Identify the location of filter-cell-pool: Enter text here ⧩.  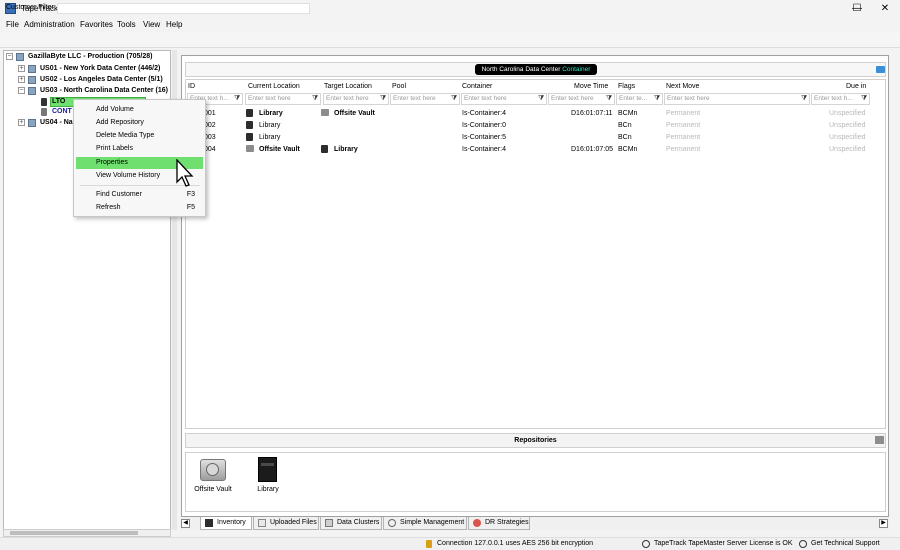
(425, 99).